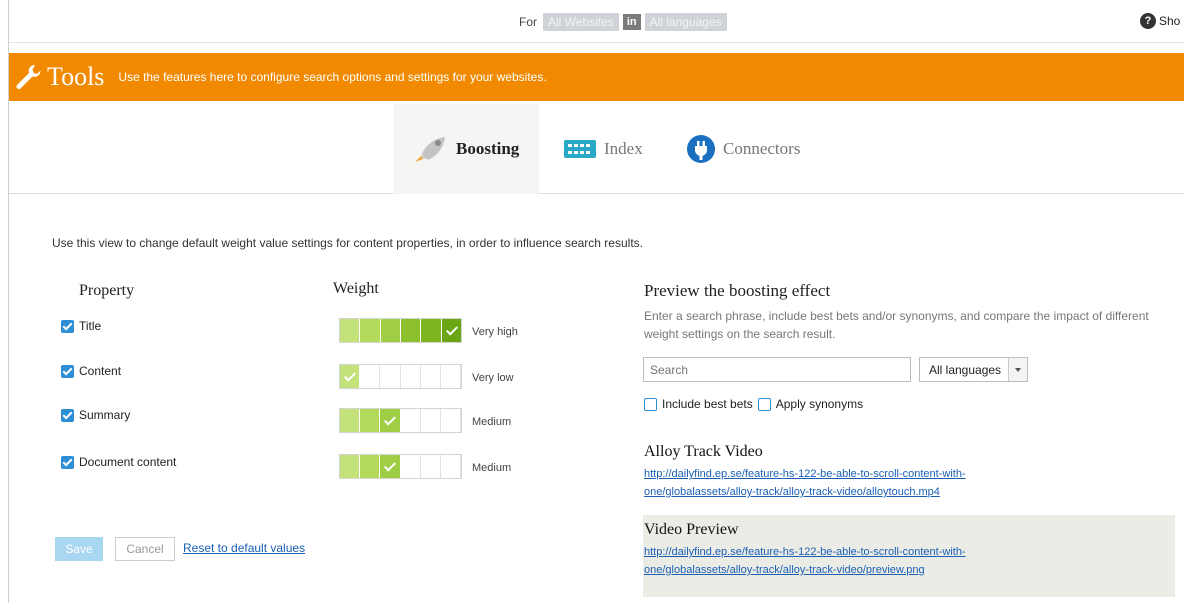 The height and width of the screenshot is (603, 1184). Describe the element at coordinates (528, 22) in the screenshot. I see `for-label: For` at that location.